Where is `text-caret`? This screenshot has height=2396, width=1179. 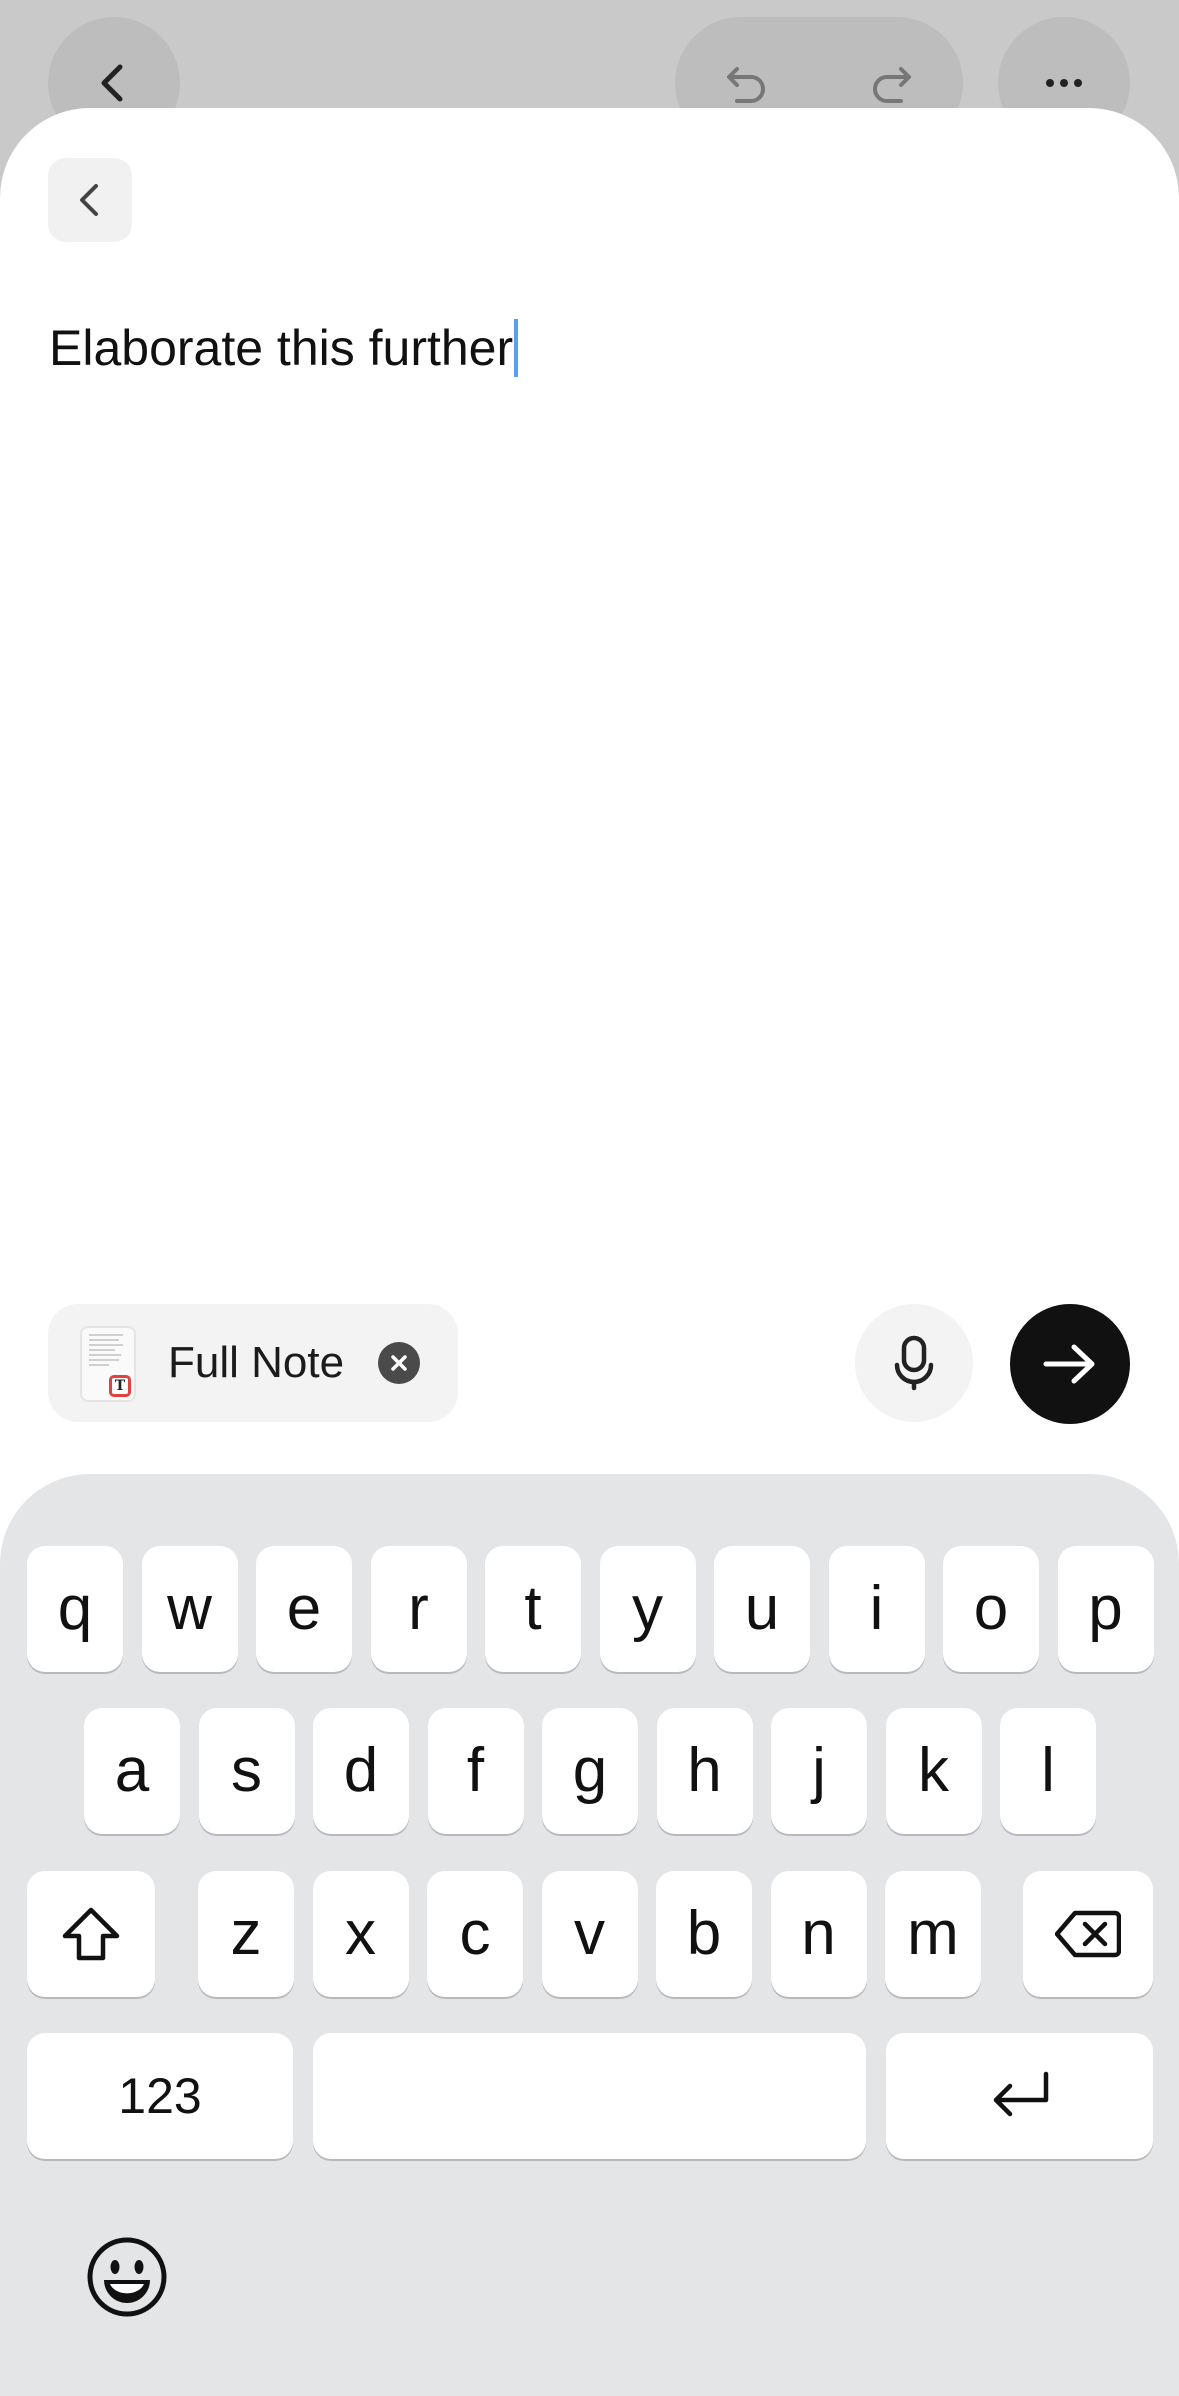
text-caret is located at coordinates (516, 348).